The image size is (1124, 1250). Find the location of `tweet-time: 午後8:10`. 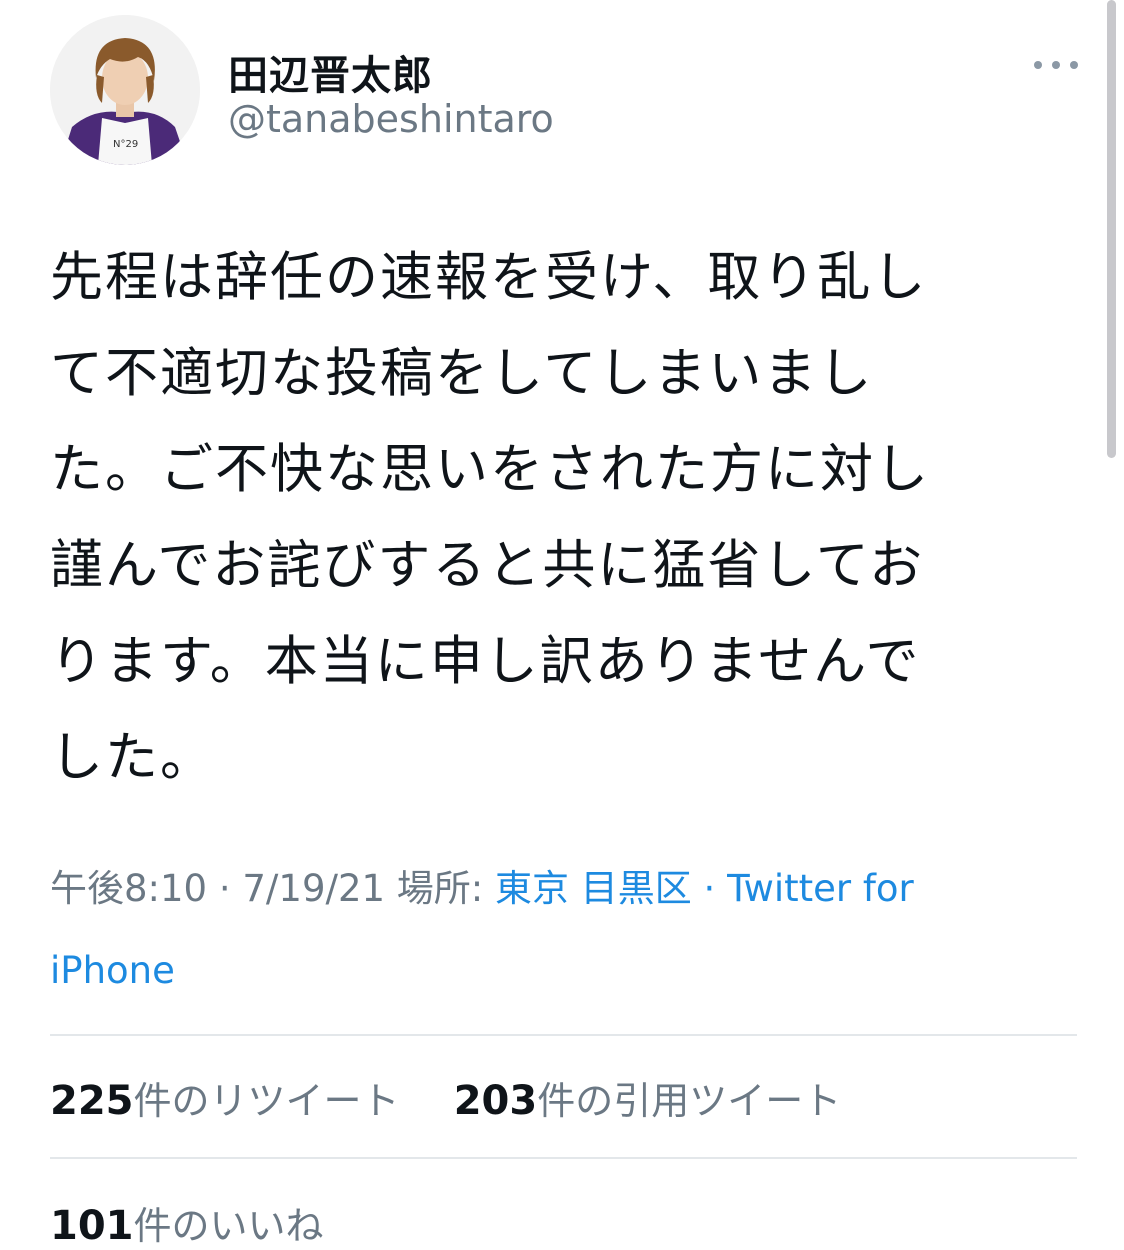

tweet-time: 午後8:10 is located at coordinates (128, 888).